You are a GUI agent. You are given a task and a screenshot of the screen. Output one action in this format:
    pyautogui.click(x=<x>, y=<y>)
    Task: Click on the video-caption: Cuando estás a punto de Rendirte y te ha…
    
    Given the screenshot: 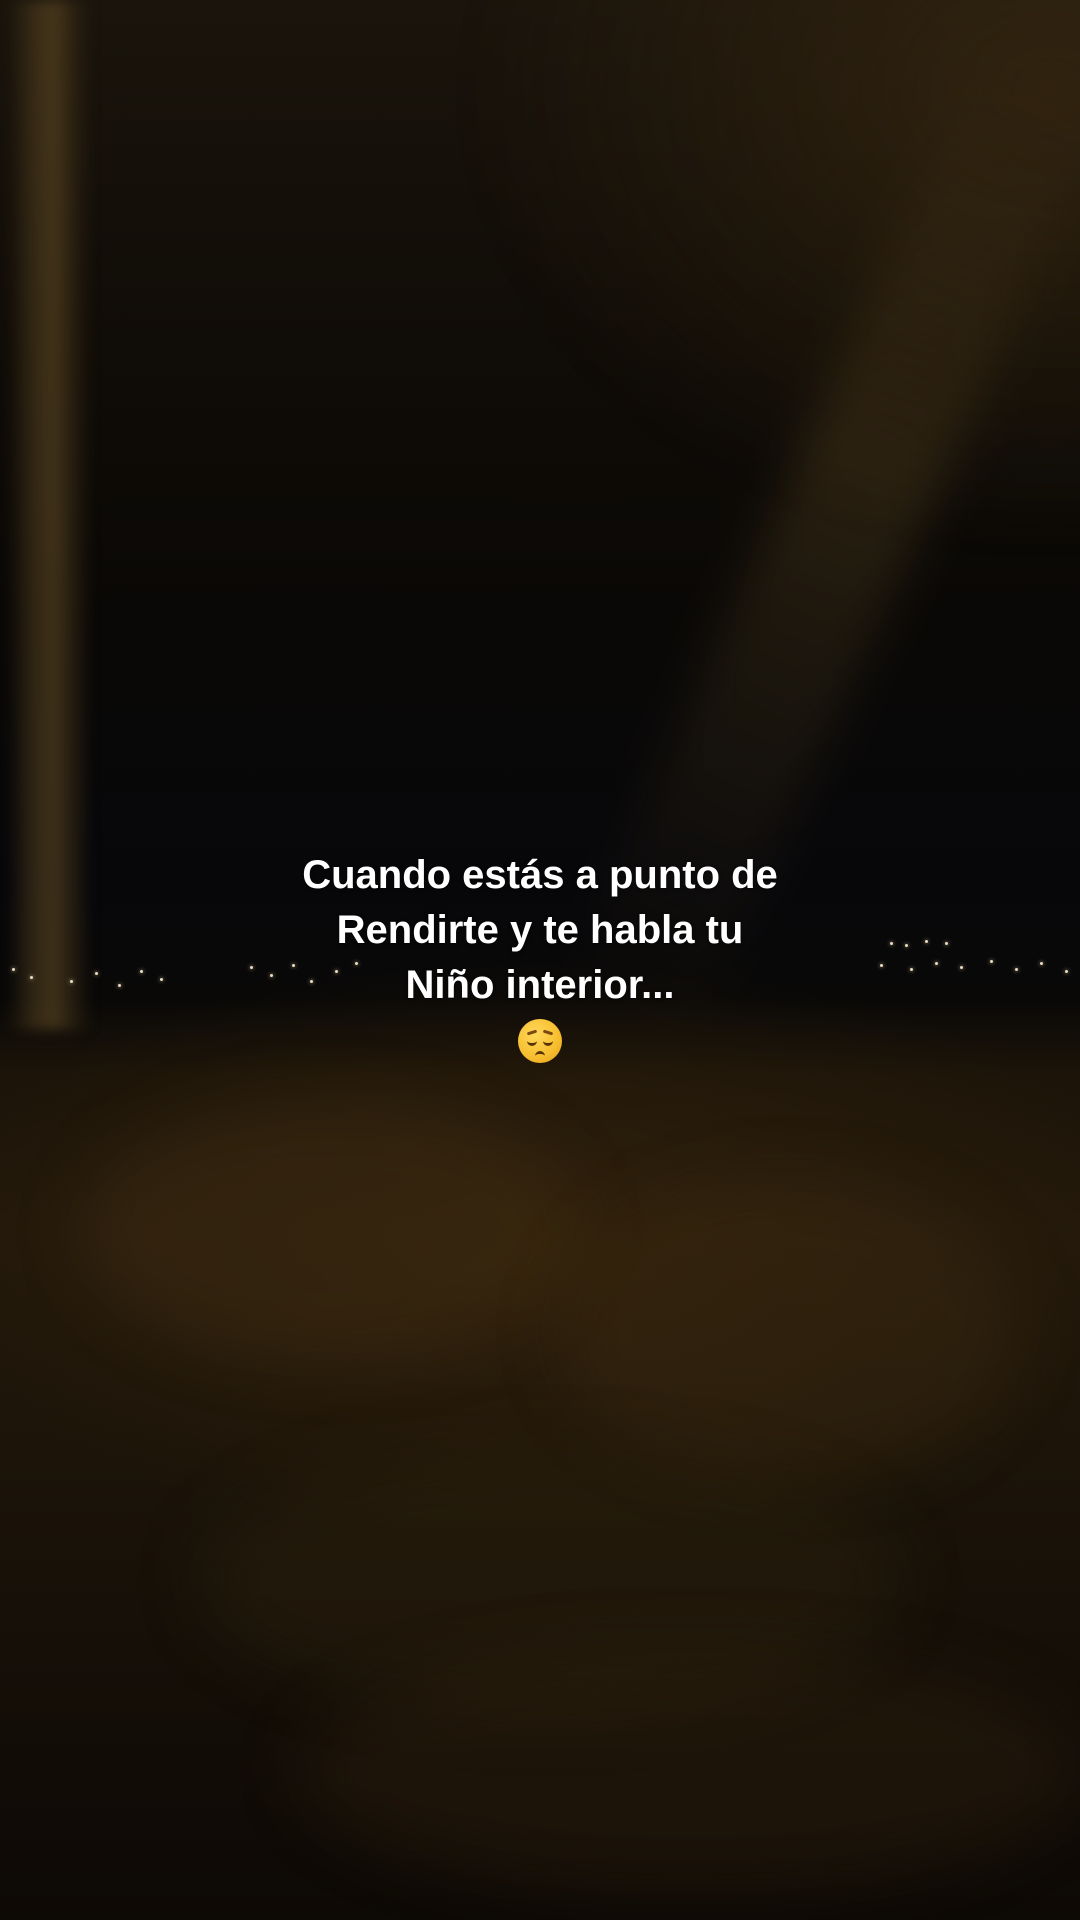 What is the action you would take?
    pyautogui.click(x=540, y=963)
    